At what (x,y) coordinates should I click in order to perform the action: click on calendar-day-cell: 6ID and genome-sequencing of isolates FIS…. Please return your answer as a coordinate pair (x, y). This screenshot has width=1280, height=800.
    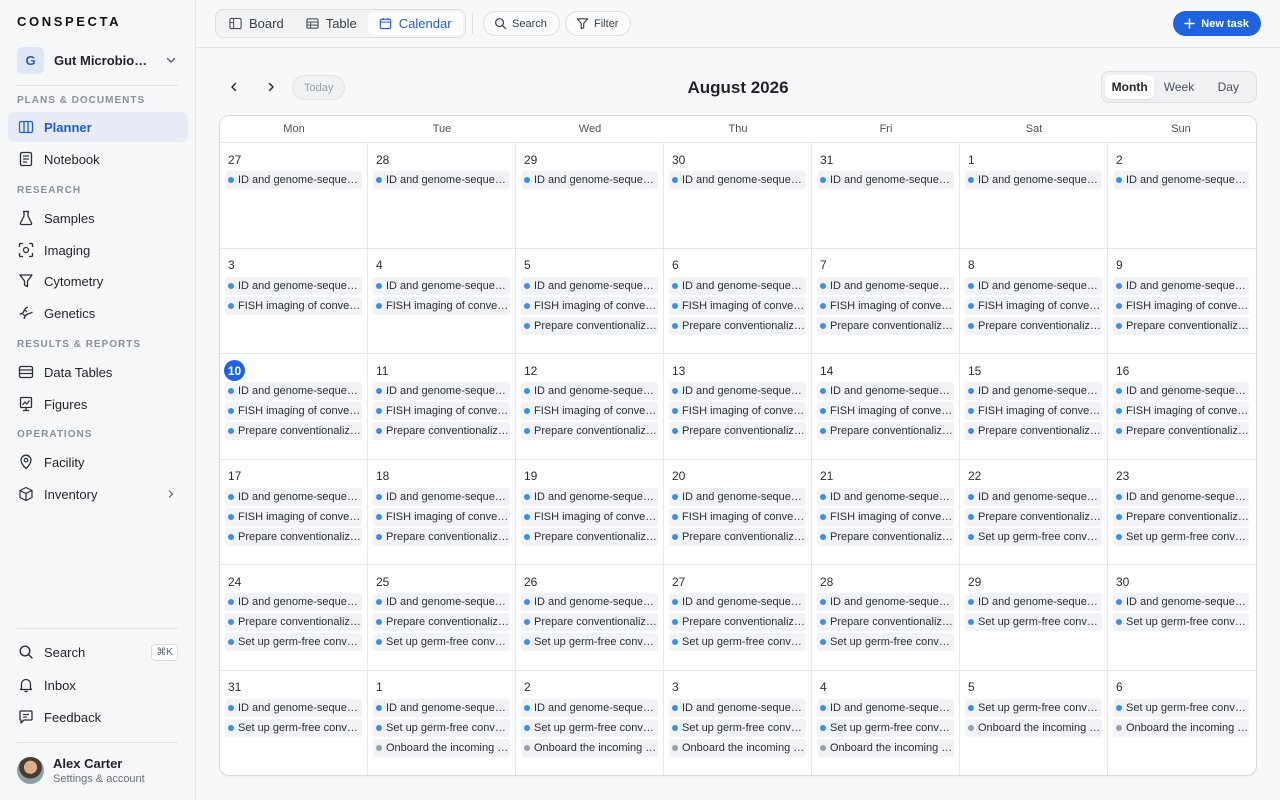
    Looking at the image, I should click on (738, 300).